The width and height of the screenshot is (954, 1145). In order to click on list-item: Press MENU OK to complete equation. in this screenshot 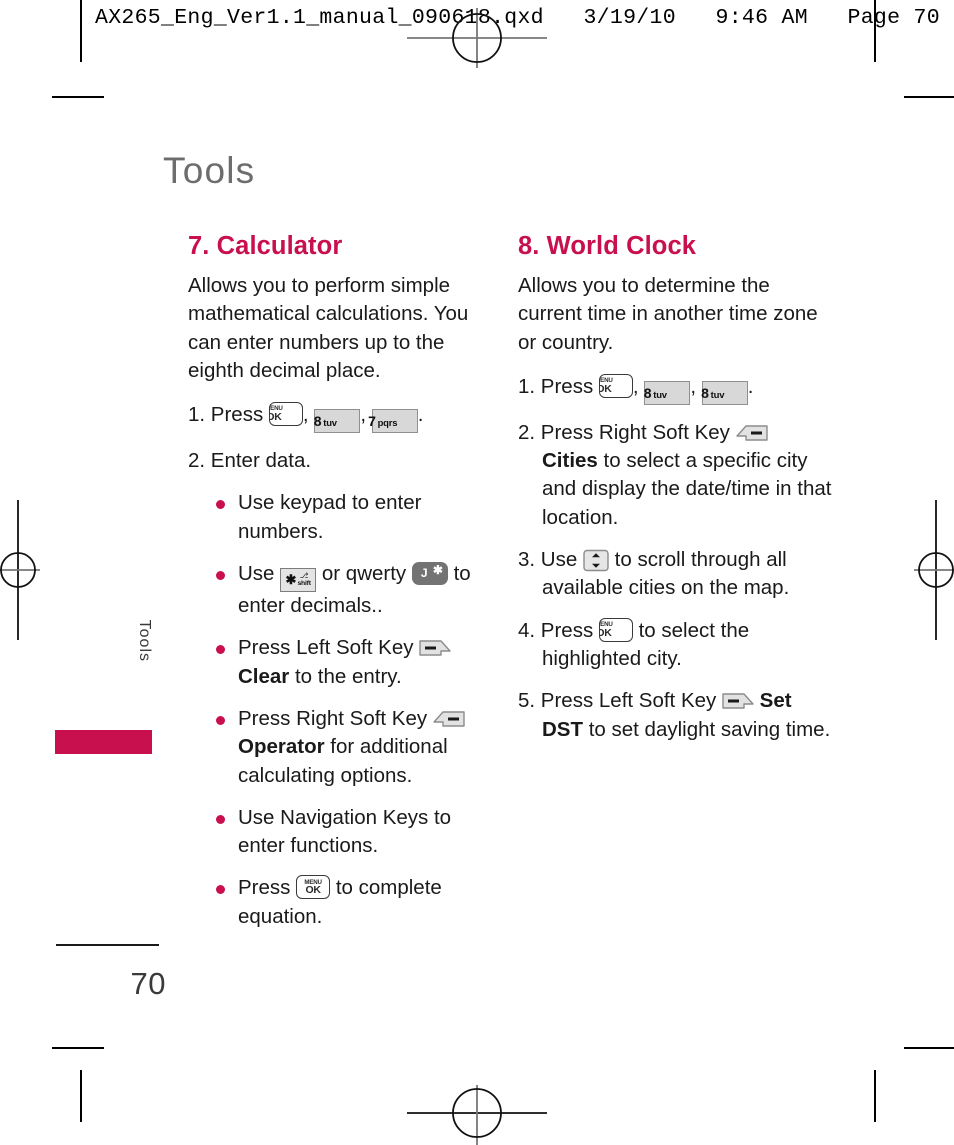, I will do `click(352, 902)`.